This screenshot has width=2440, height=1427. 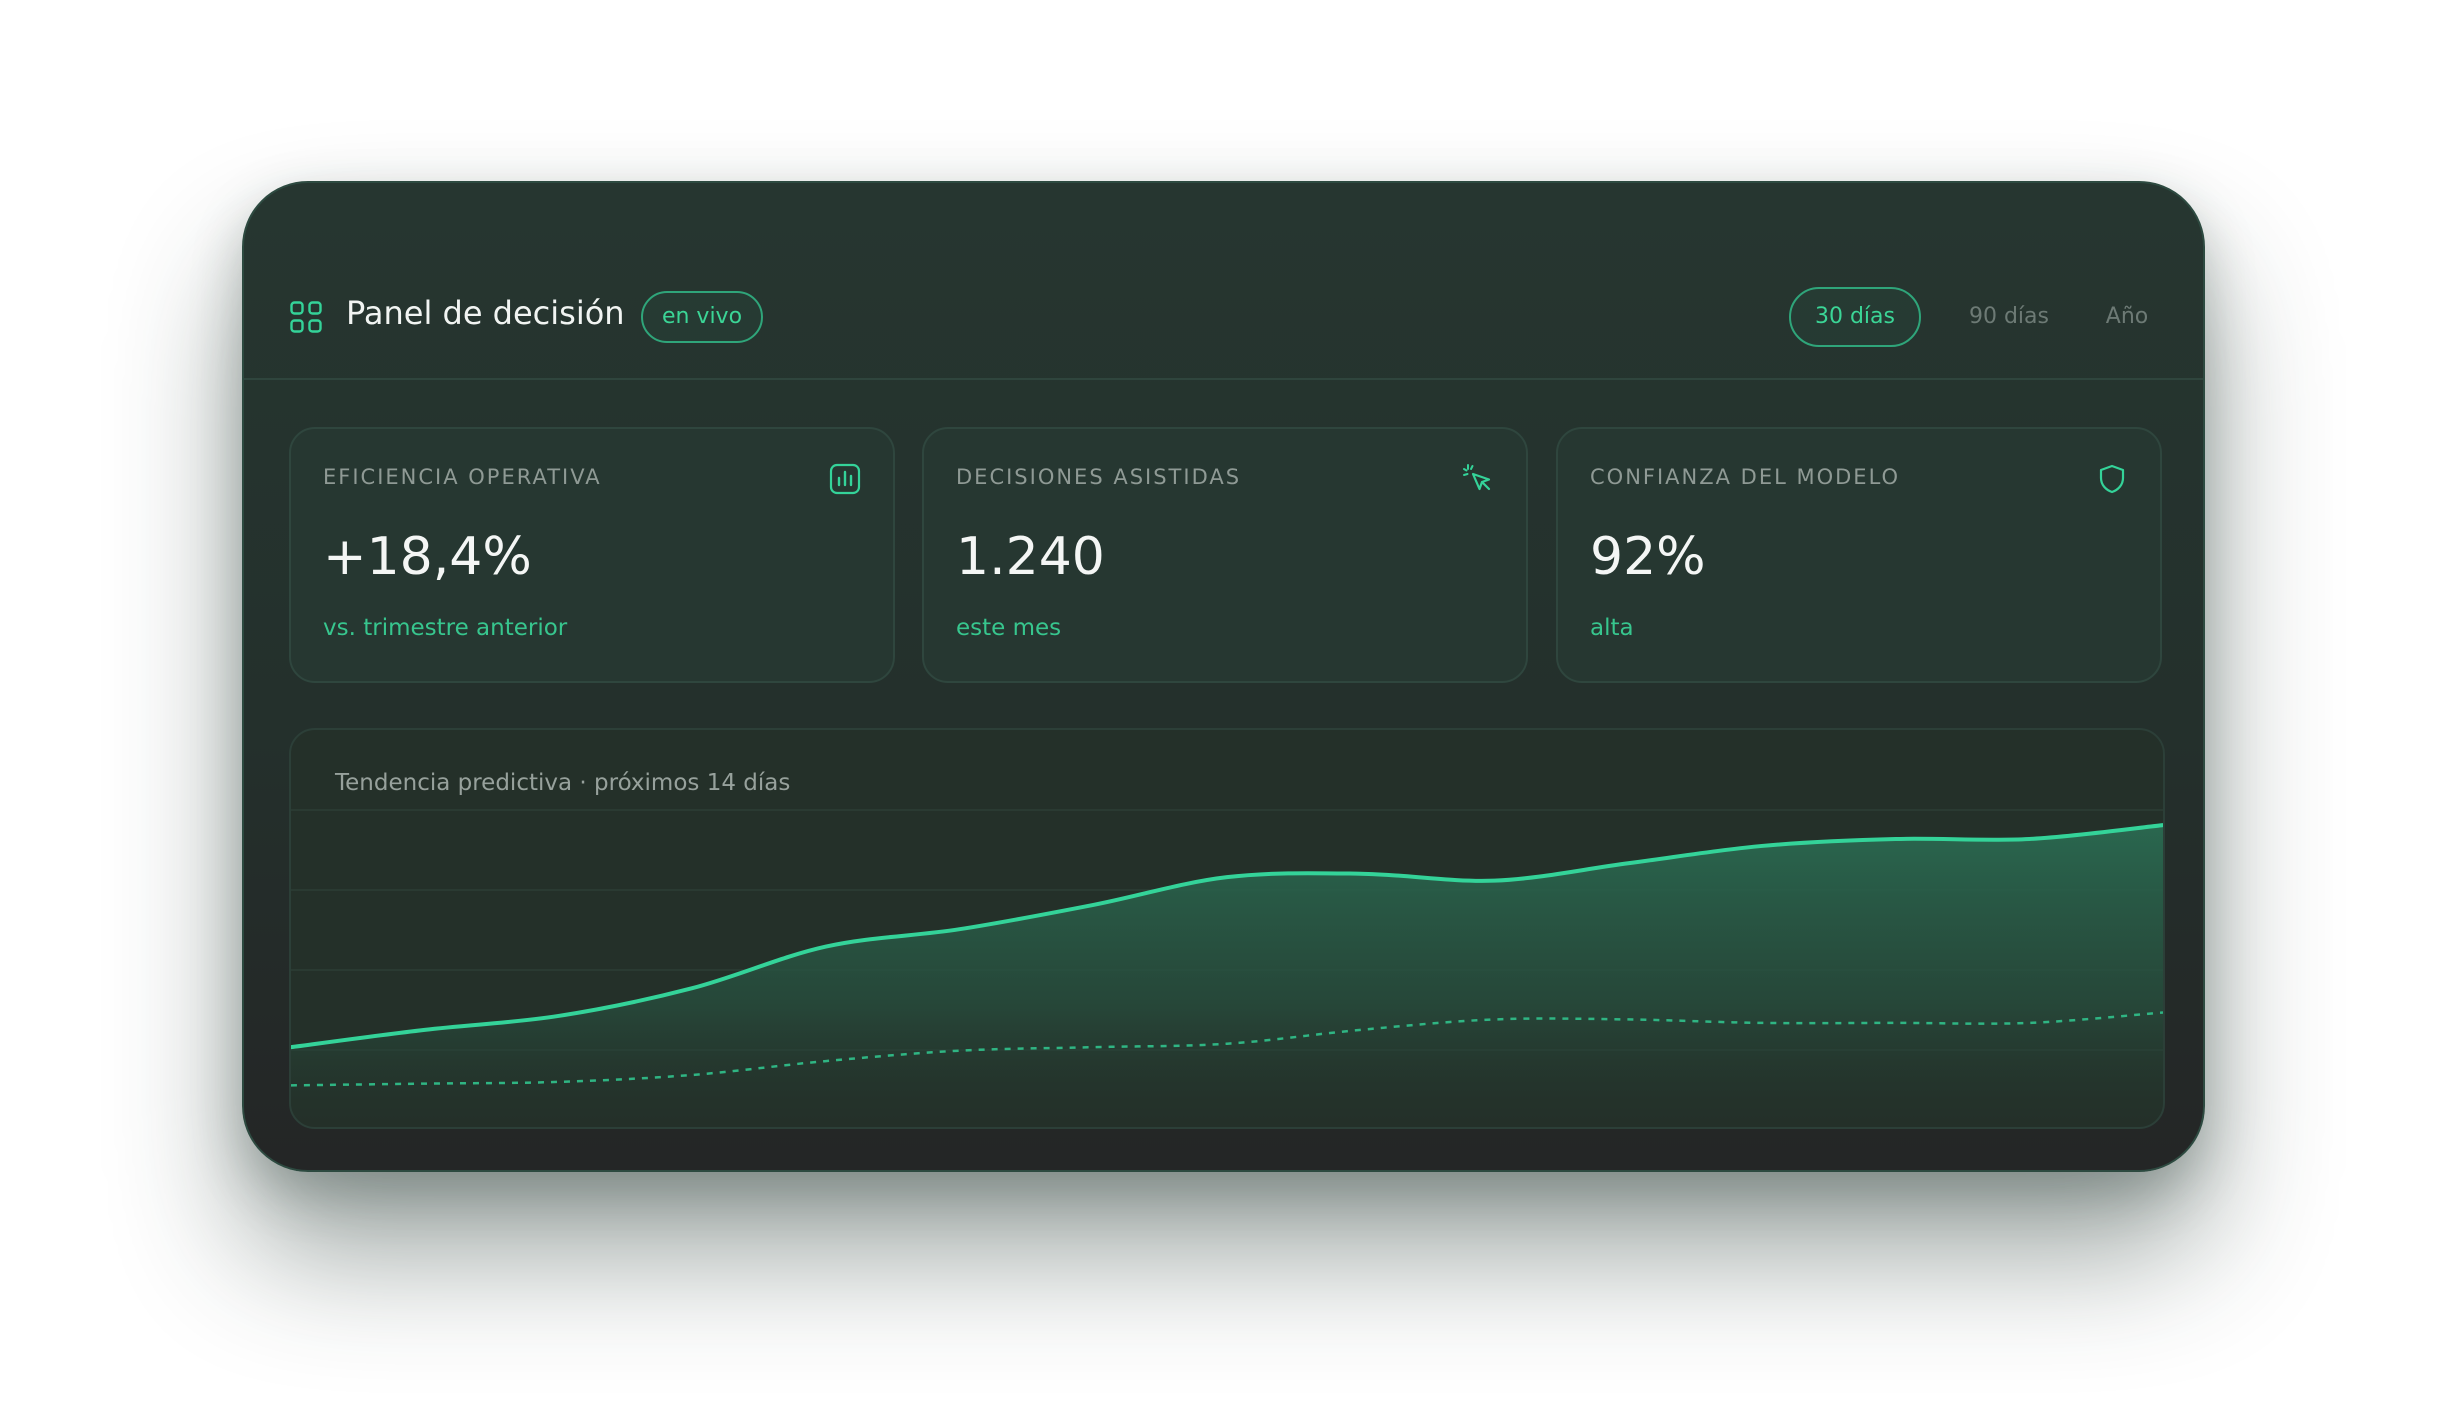 I want to click on bar-chart-icon, so click(x=845, y=479).